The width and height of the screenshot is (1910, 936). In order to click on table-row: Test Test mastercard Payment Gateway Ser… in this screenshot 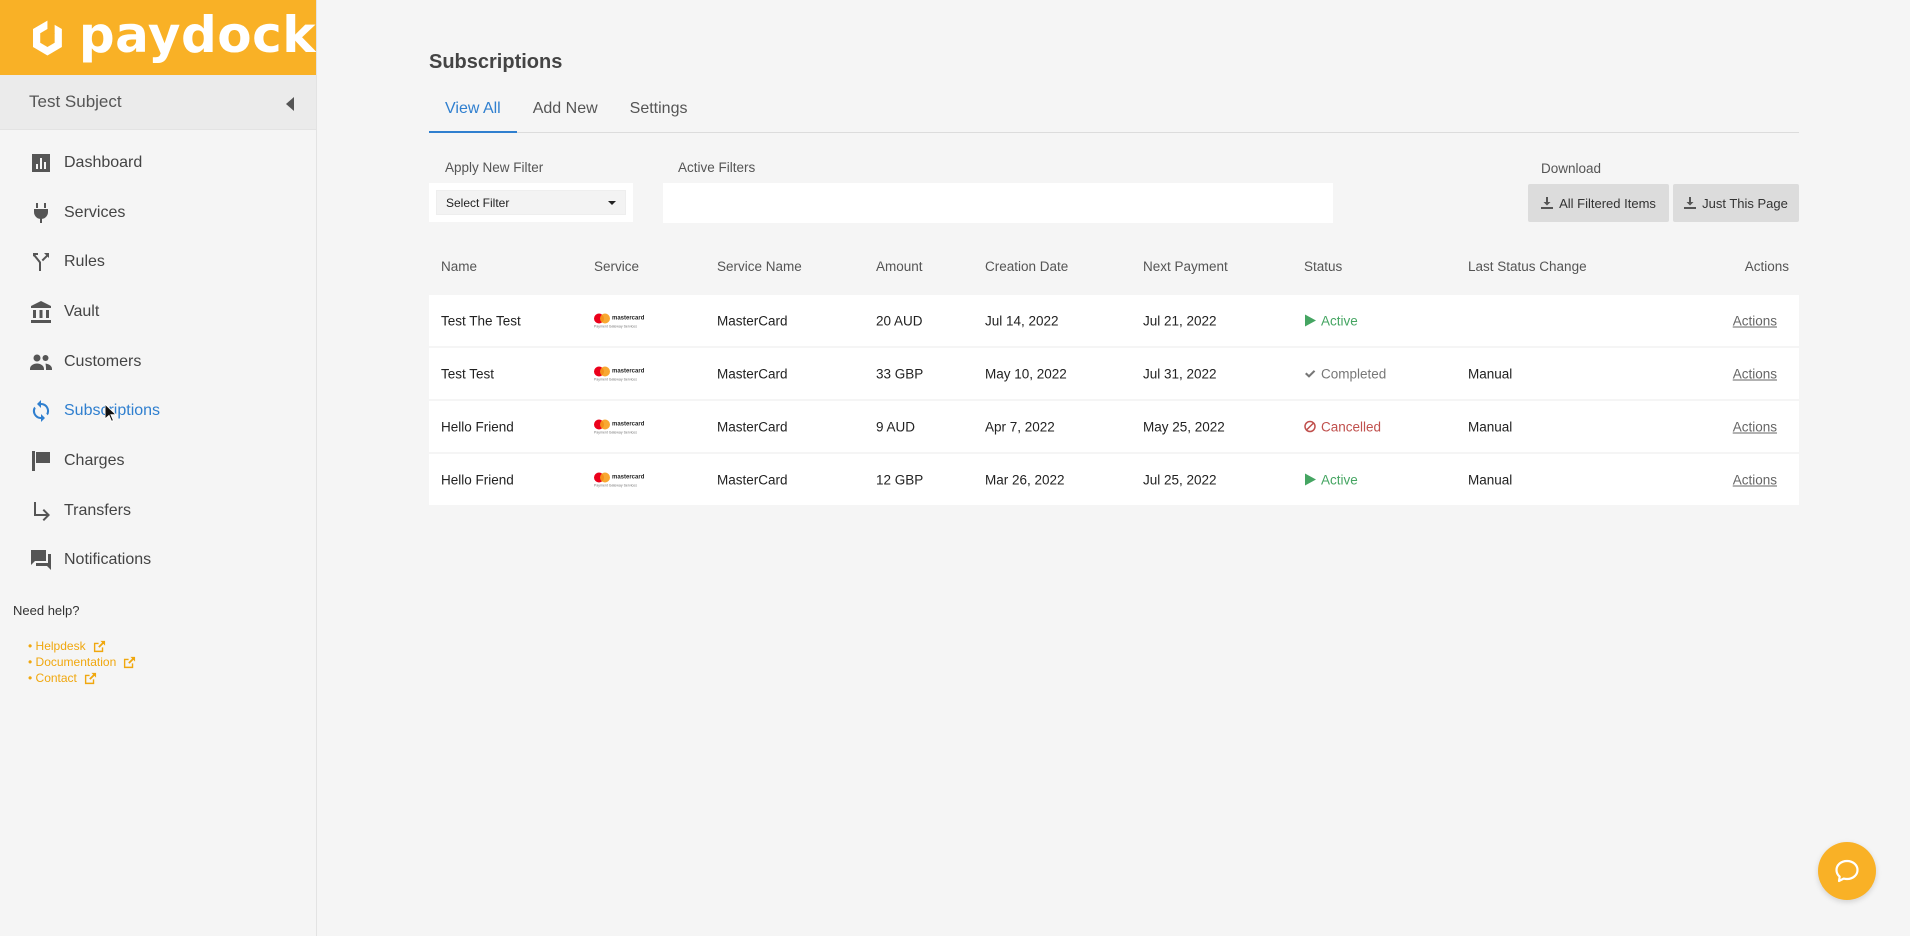, I will do `click(1114, 373)`.